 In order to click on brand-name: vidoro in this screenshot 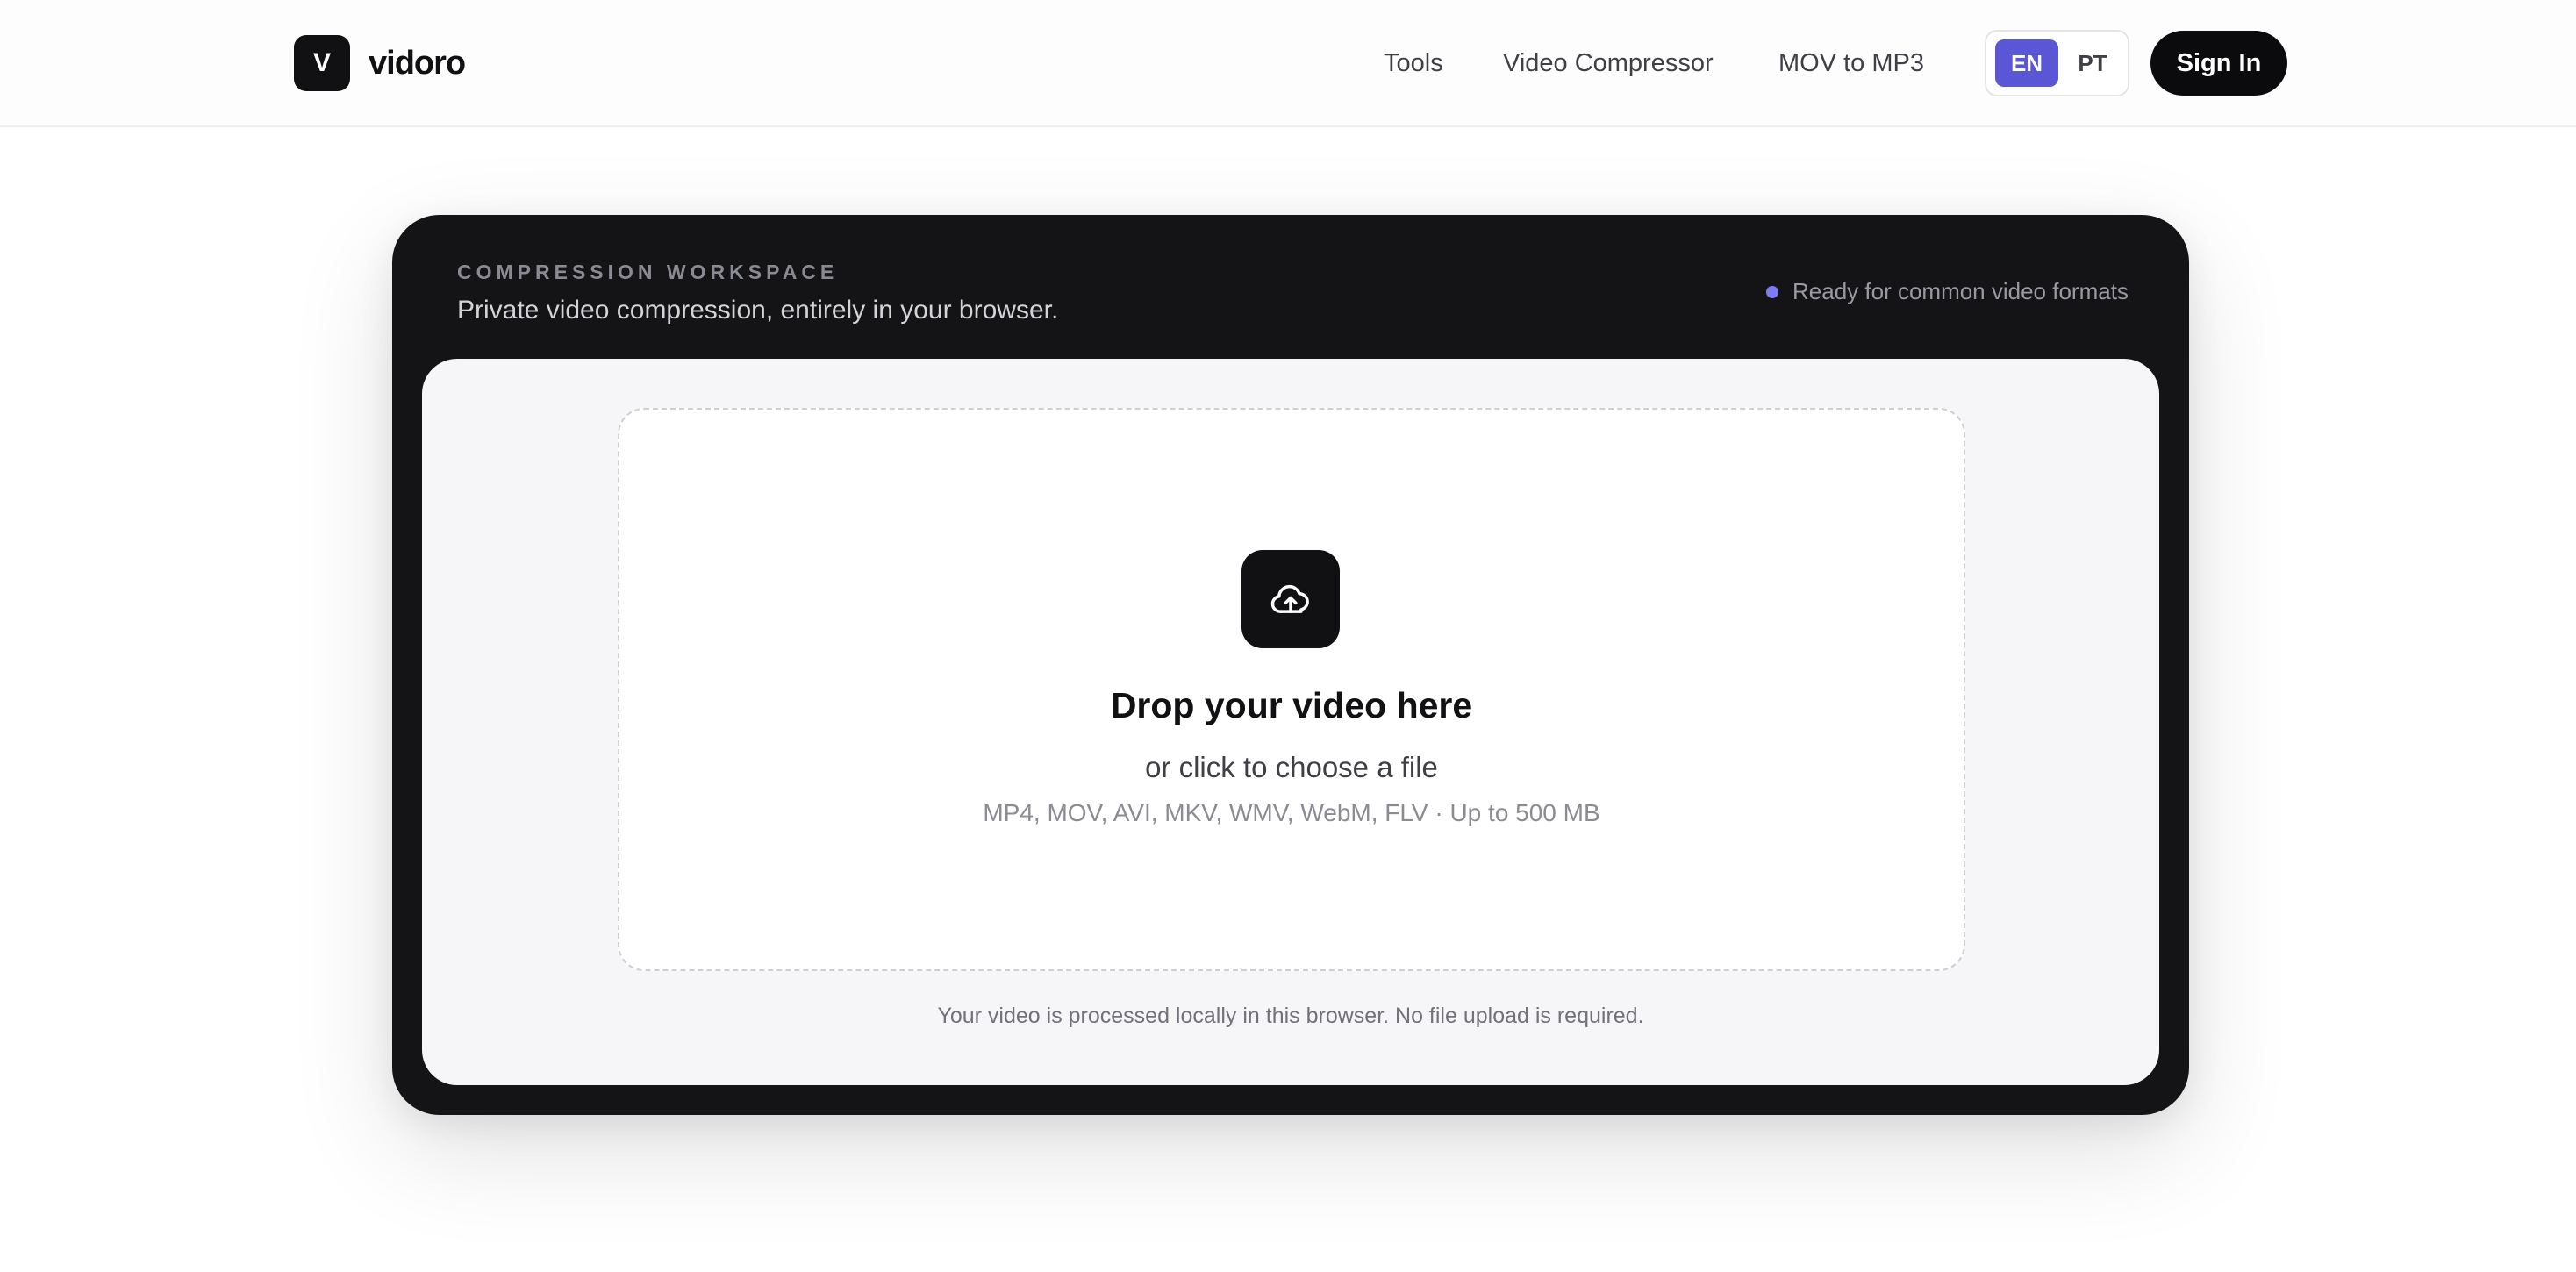, I will do `click(417, 63)`.